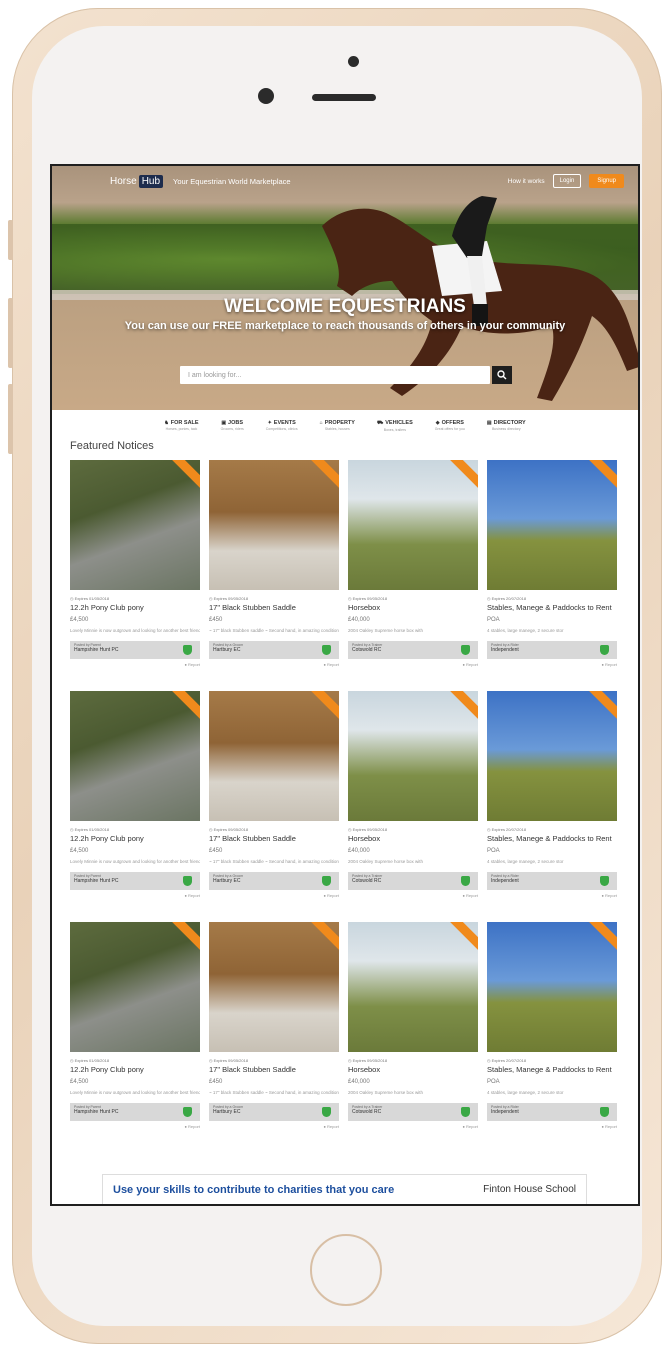 The image size is (669, 1352). Describe the element at coordinates (493, 851) in the screenshot. I see `notice-price: POA` at that location.